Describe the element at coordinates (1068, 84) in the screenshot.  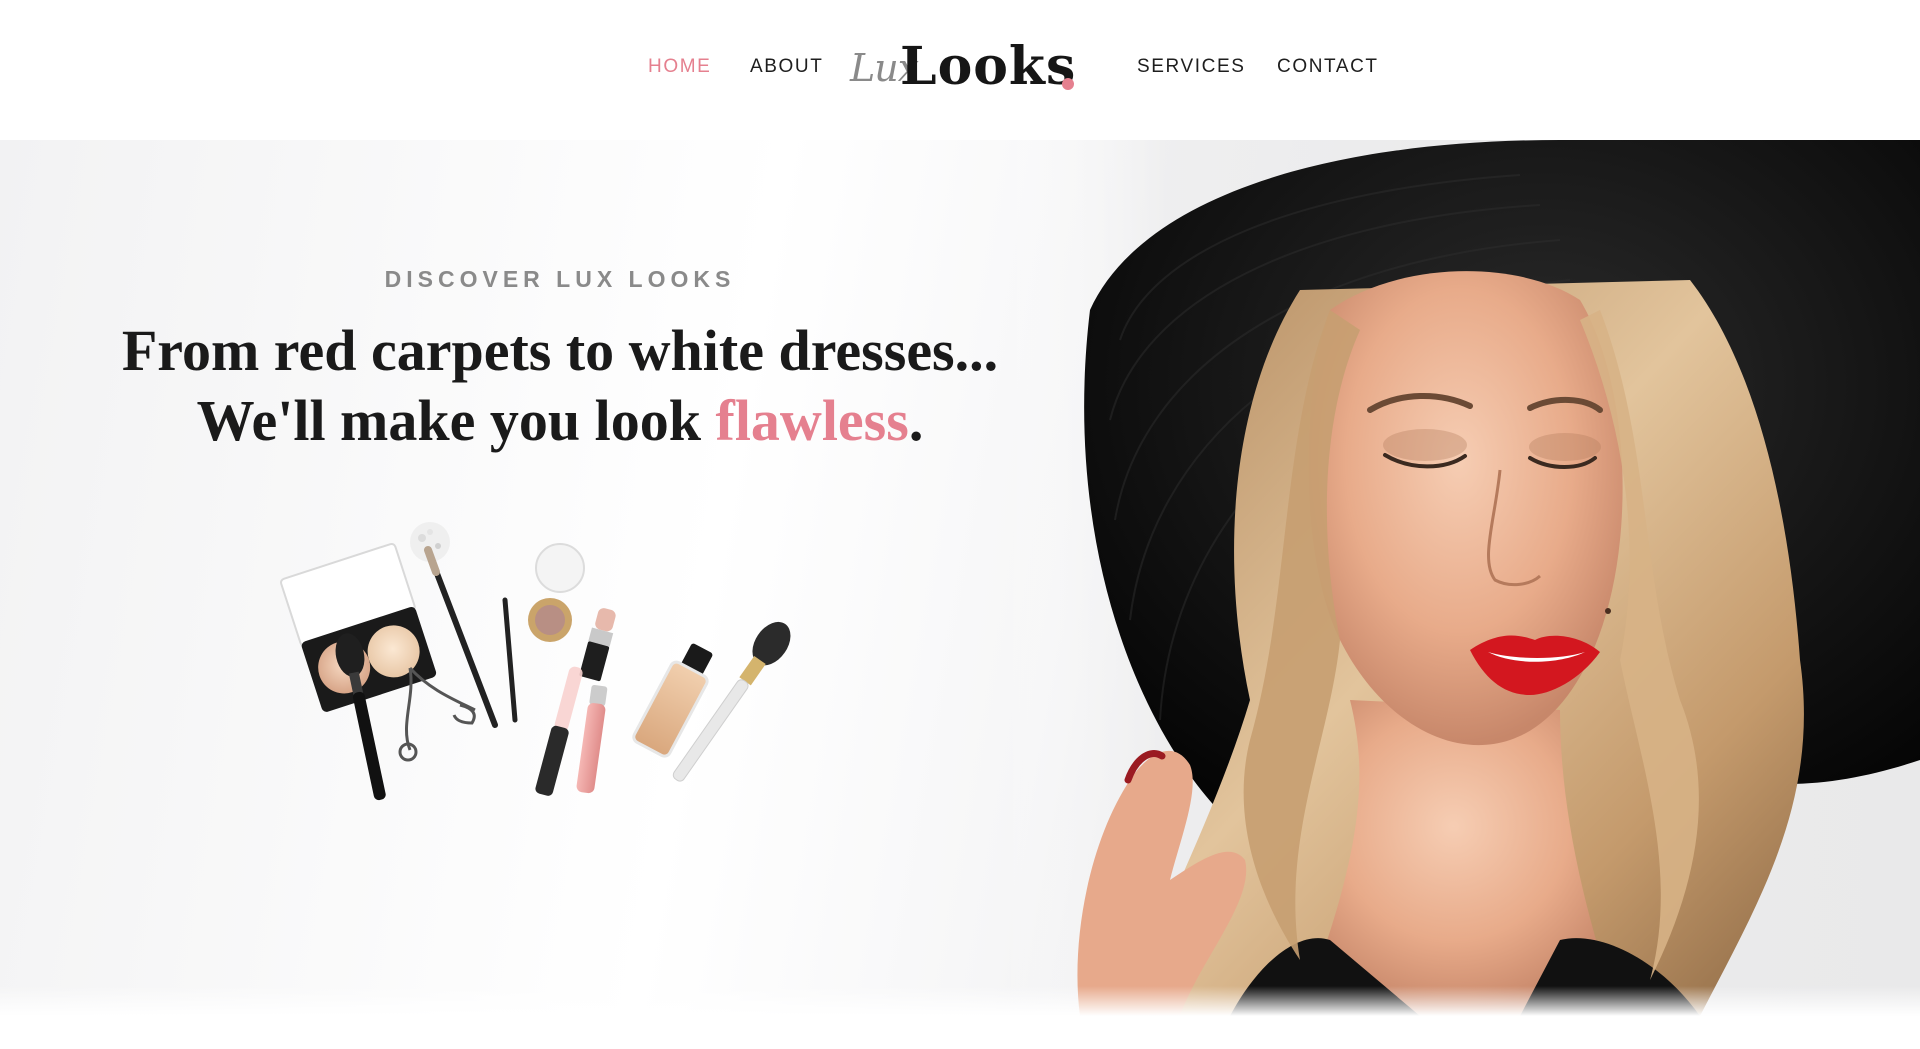
I see `logo-dot-icon` at that location.